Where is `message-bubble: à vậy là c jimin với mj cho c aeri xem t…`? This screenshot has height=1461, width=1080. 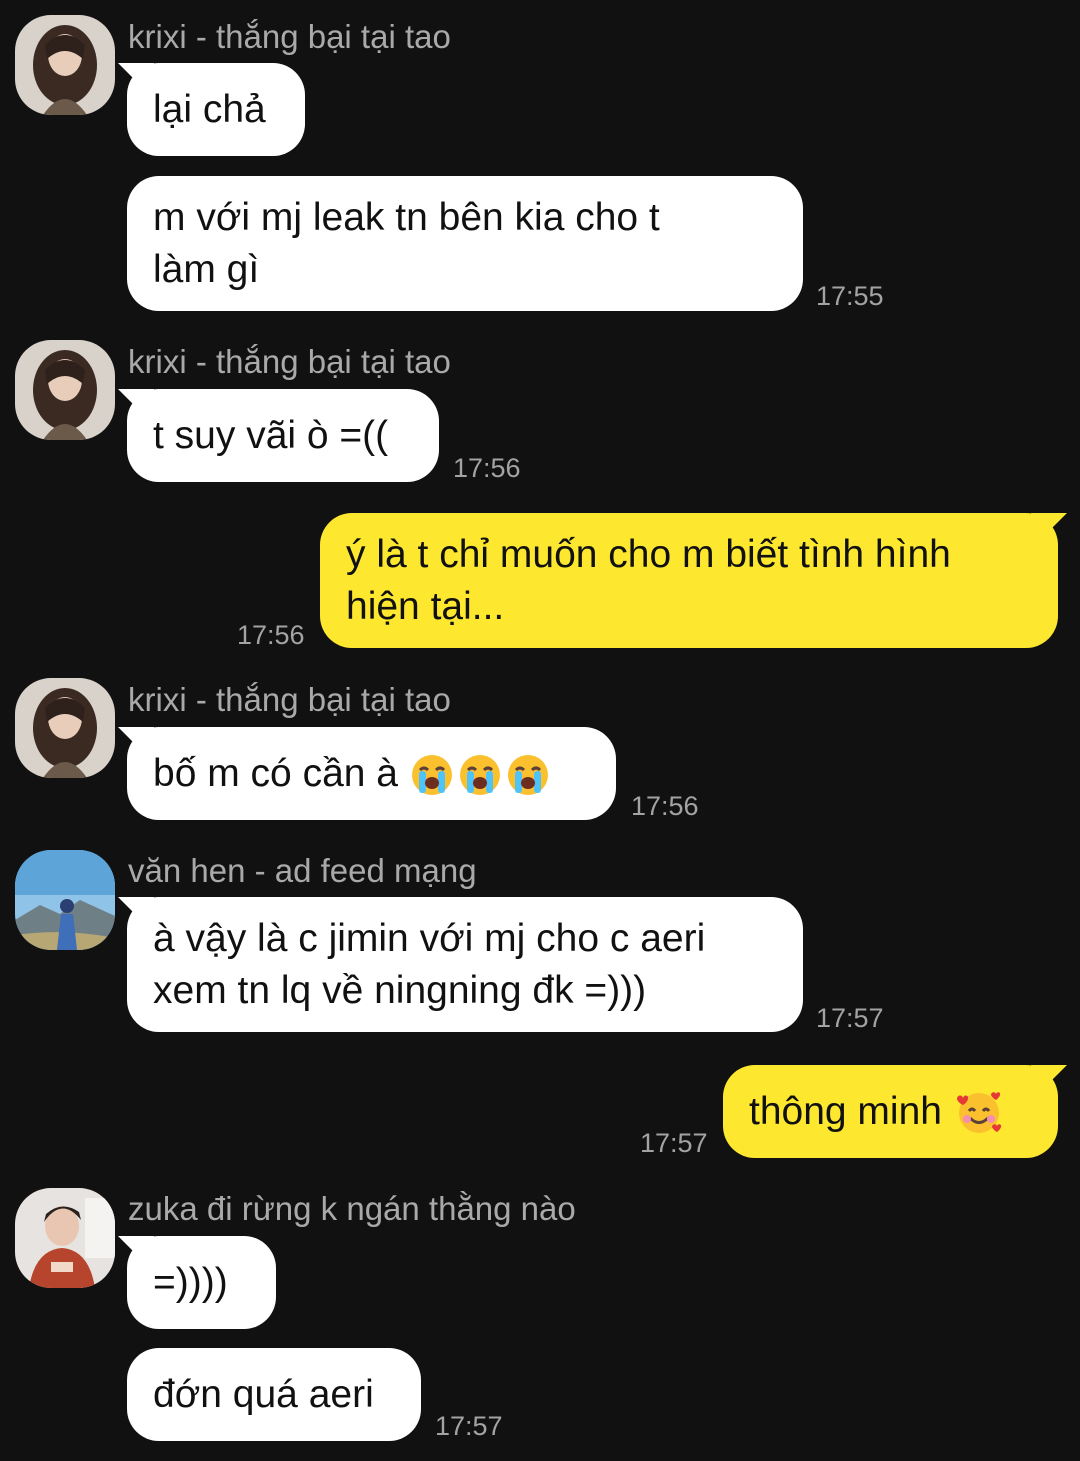
message-bubble: à vậy là c jimin với mj cho c aeri xem t… is located at coordinates (465, 964).